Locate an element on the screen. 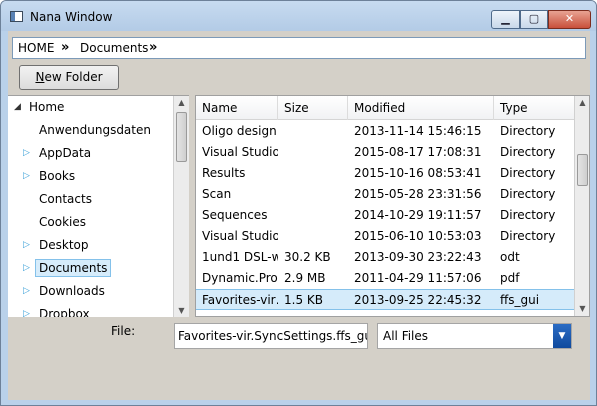 The height and width of the screenshot is (406, 597). column-header-type: Type is located at coordinates (535, 108).